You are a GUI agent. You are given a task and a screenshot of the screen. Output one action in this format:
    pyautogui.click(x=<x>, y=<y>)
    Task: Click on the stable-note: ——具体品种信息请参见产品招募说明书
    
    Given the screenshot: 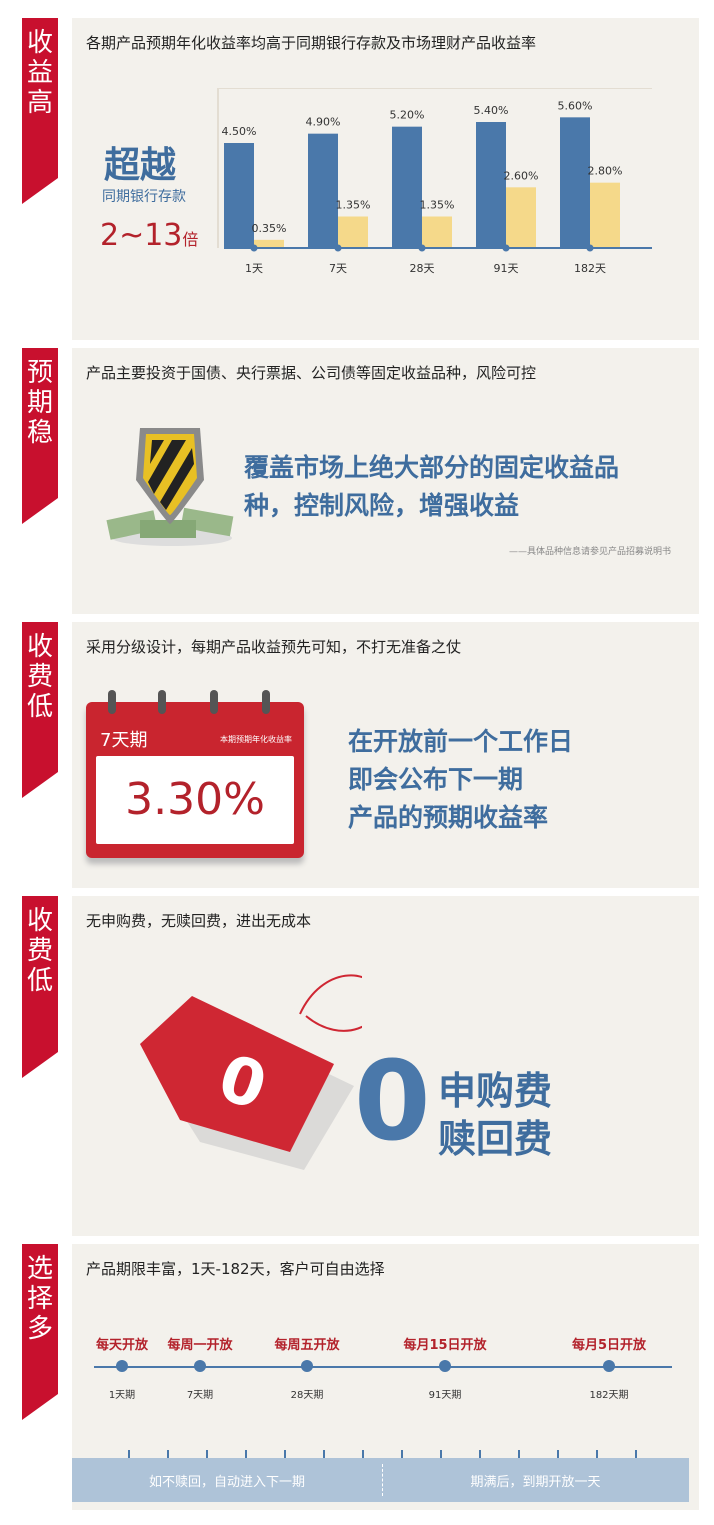 What is the action you would take?
    pyautogui.click(x=589, y=552)
    